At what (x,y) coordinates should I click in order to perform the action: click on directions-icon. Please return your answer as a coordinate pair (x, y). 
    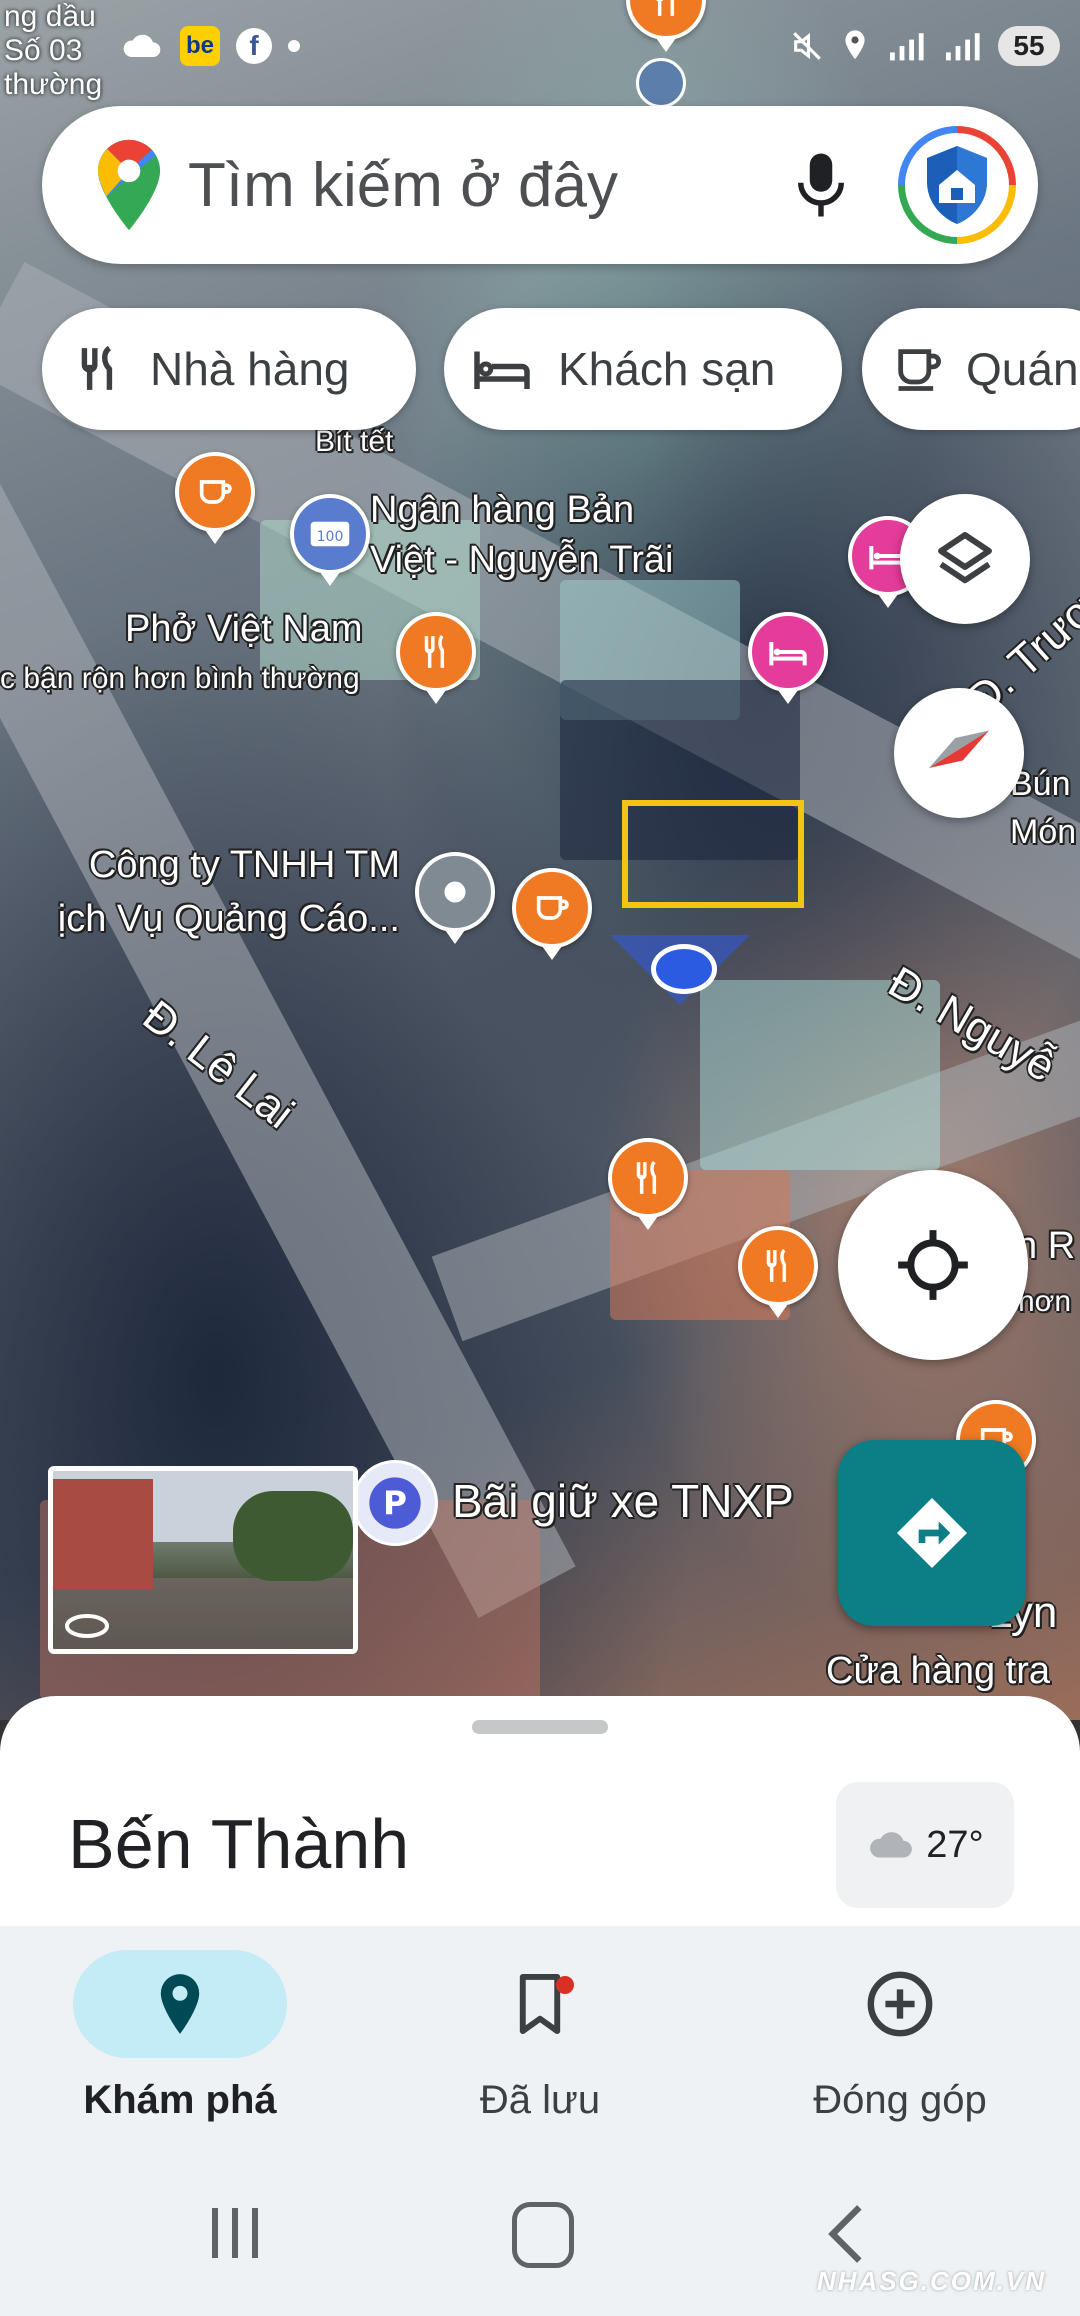
    Looking at the image, I should click on (932, 1533).